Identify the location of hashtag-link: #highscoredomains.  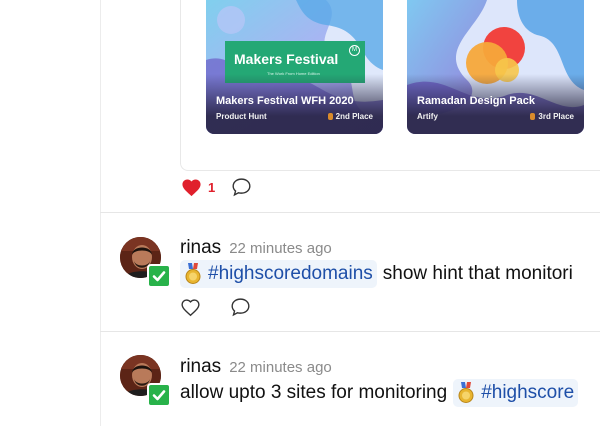
(278, 274).